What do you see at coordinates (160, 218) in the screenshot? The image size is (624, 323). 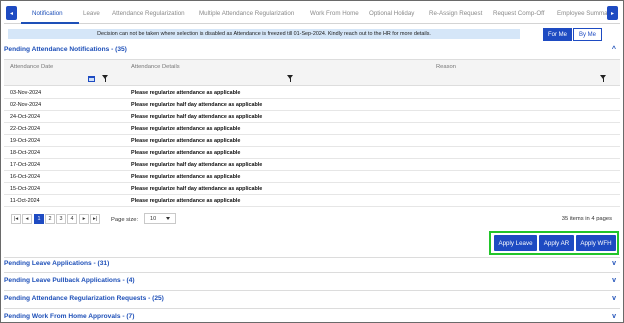 I see `page-size-select: 10` at bounding box center [160, 218].